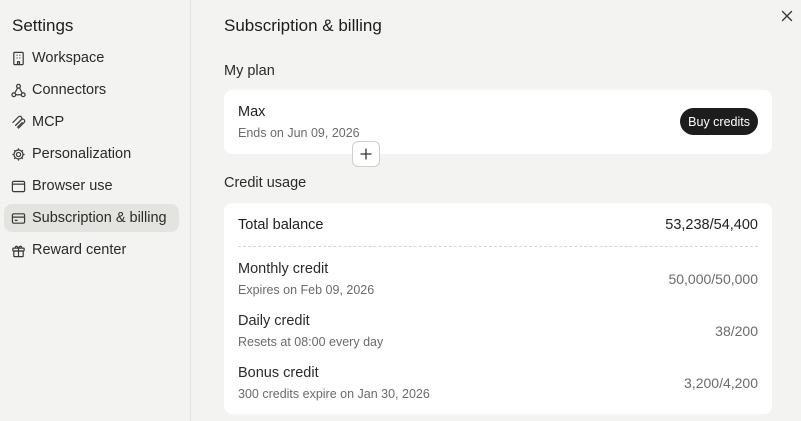 The height and width of the screenshot is (421, 801). I want to click on sidebar-title: Settings, so click(43, 25).